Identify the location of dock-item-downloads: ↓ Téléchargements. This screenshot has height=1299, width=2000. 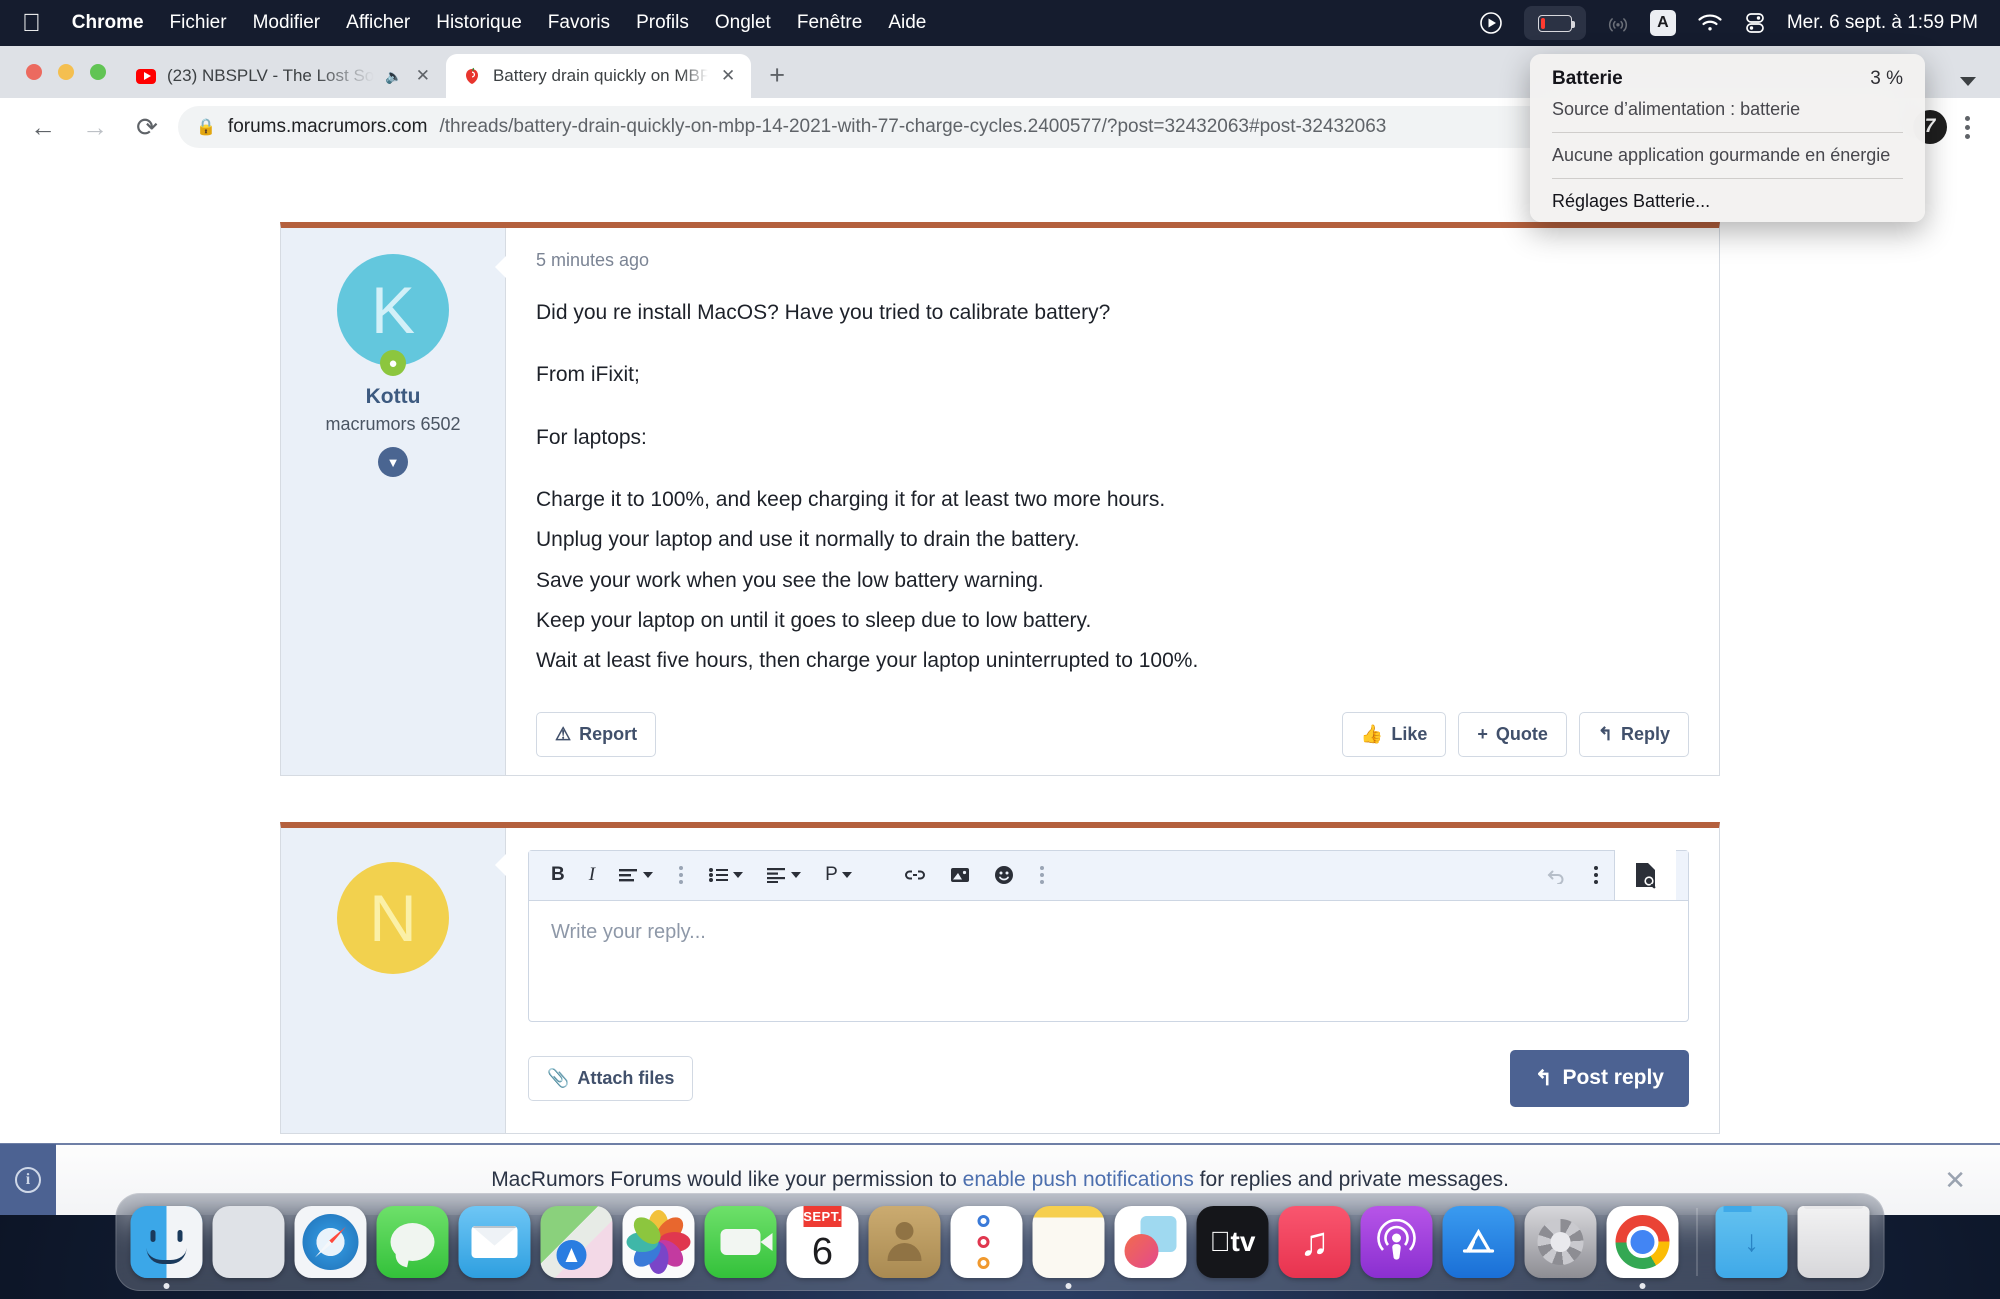
(1751, 1242).